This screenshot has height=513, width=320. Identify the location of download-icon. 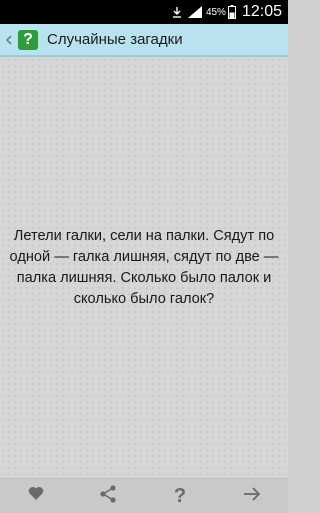
(177, 12).